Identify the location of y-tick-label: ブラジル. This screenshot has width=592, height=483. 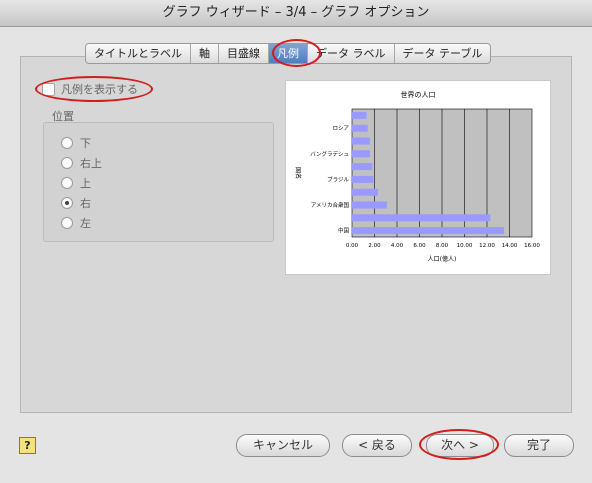
(338, 179).